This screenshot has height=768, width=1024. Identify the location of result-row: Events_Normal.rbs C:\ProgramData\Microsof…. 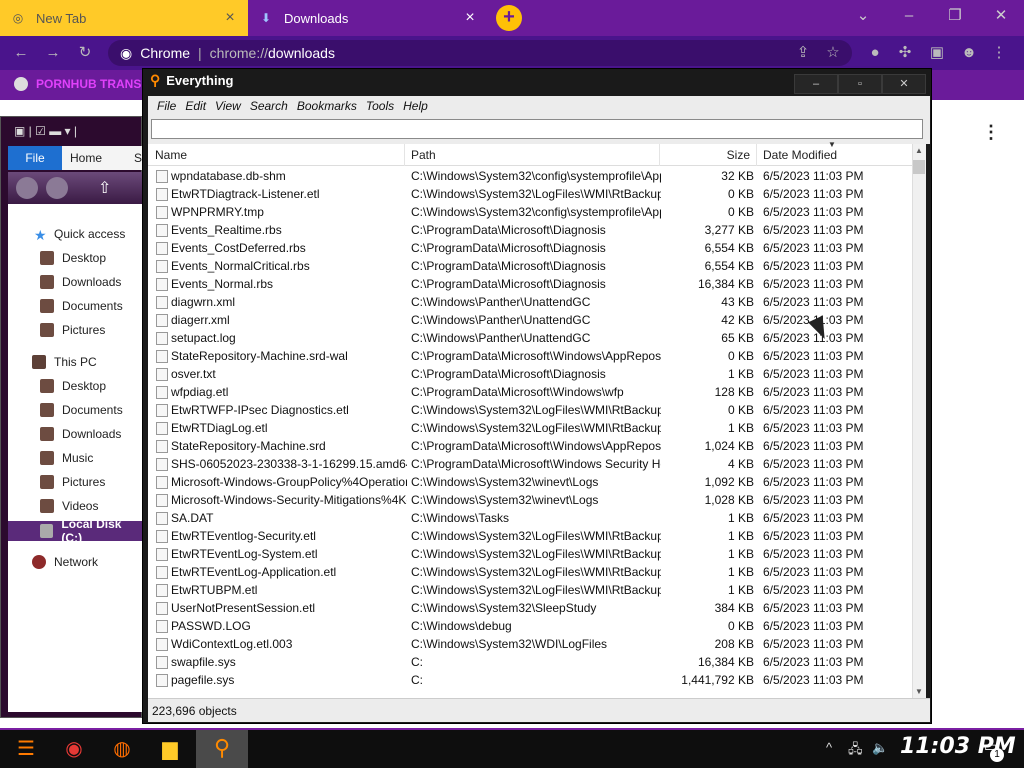
(530, 284).